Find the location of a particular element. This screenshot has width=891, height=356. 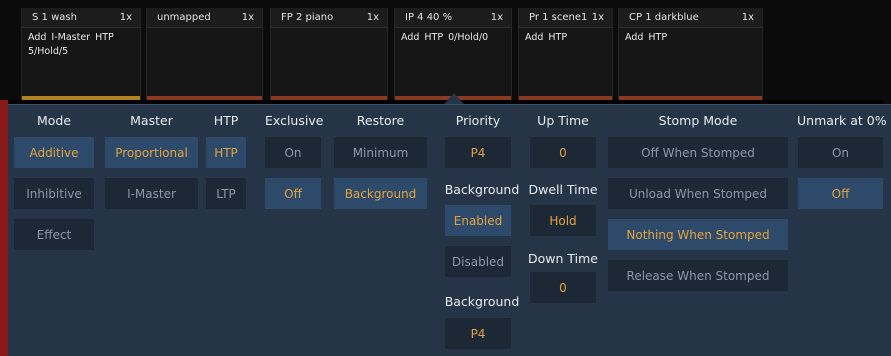

fader-tags: Add HTP 0/Hold/0 is located at coordinates (451, 35).